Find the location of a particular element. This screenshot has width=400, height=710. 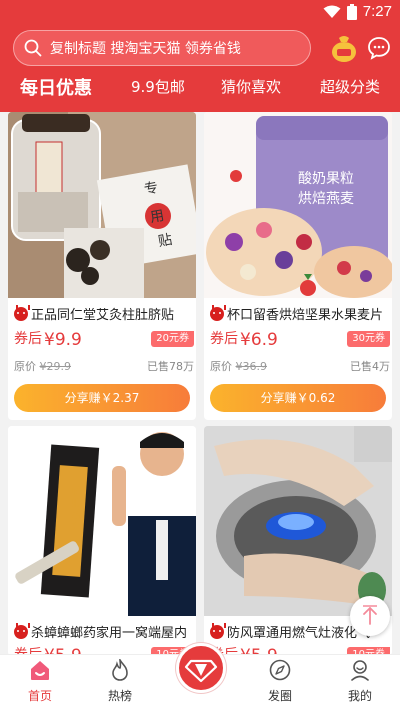

home-icon is located at coordinates (40, 670).